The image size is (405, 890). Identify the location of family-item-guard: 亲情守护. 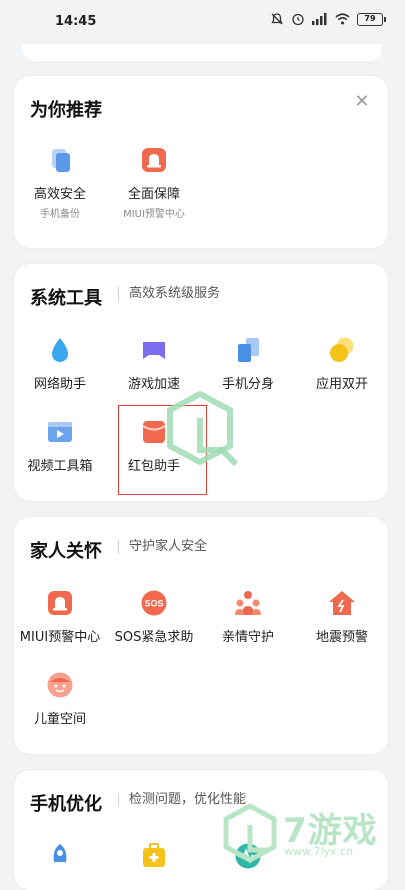
(248, 617).